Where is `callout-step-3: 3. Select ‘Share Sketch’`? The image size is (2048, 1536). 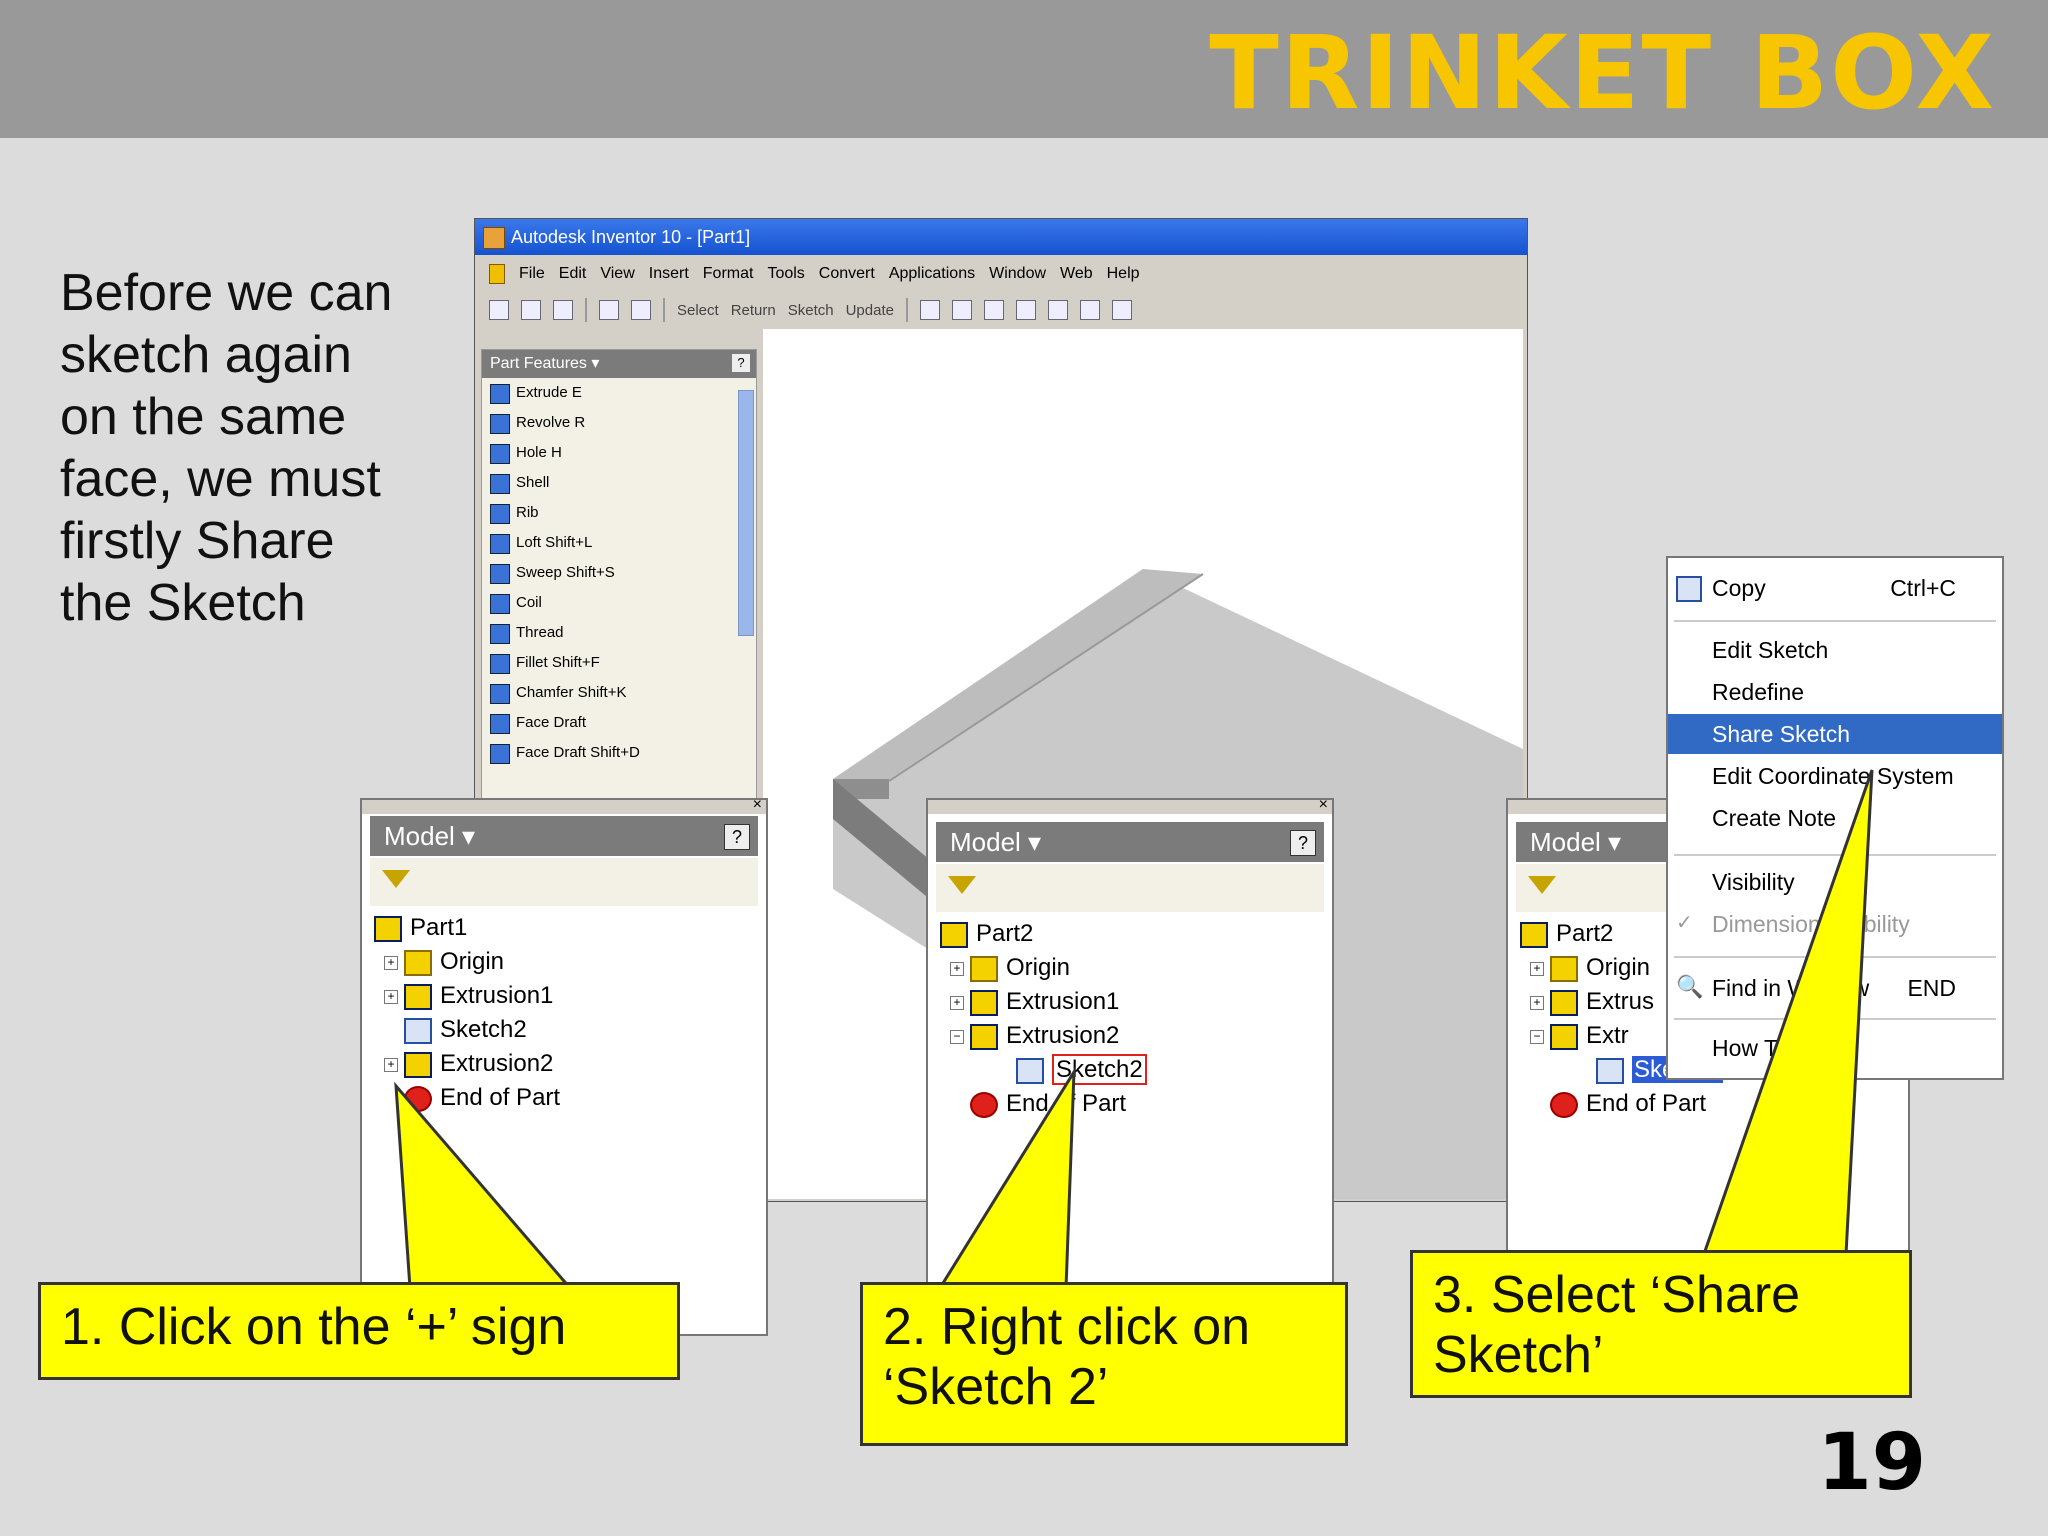
callout-step-3: 3. Select ‘Share Sketch’ is located at coordinates (1661, 1324).